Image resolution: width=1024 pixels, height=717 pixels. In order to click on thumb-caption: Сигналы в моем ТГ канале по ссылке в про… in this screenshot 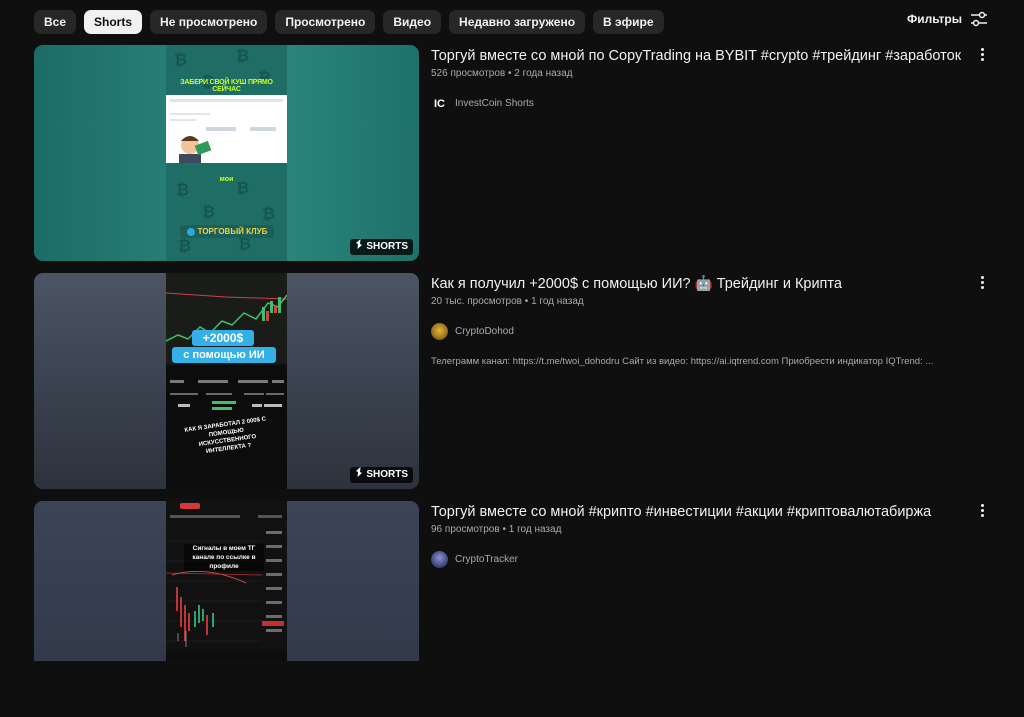, I will do `click(224, 557)`.